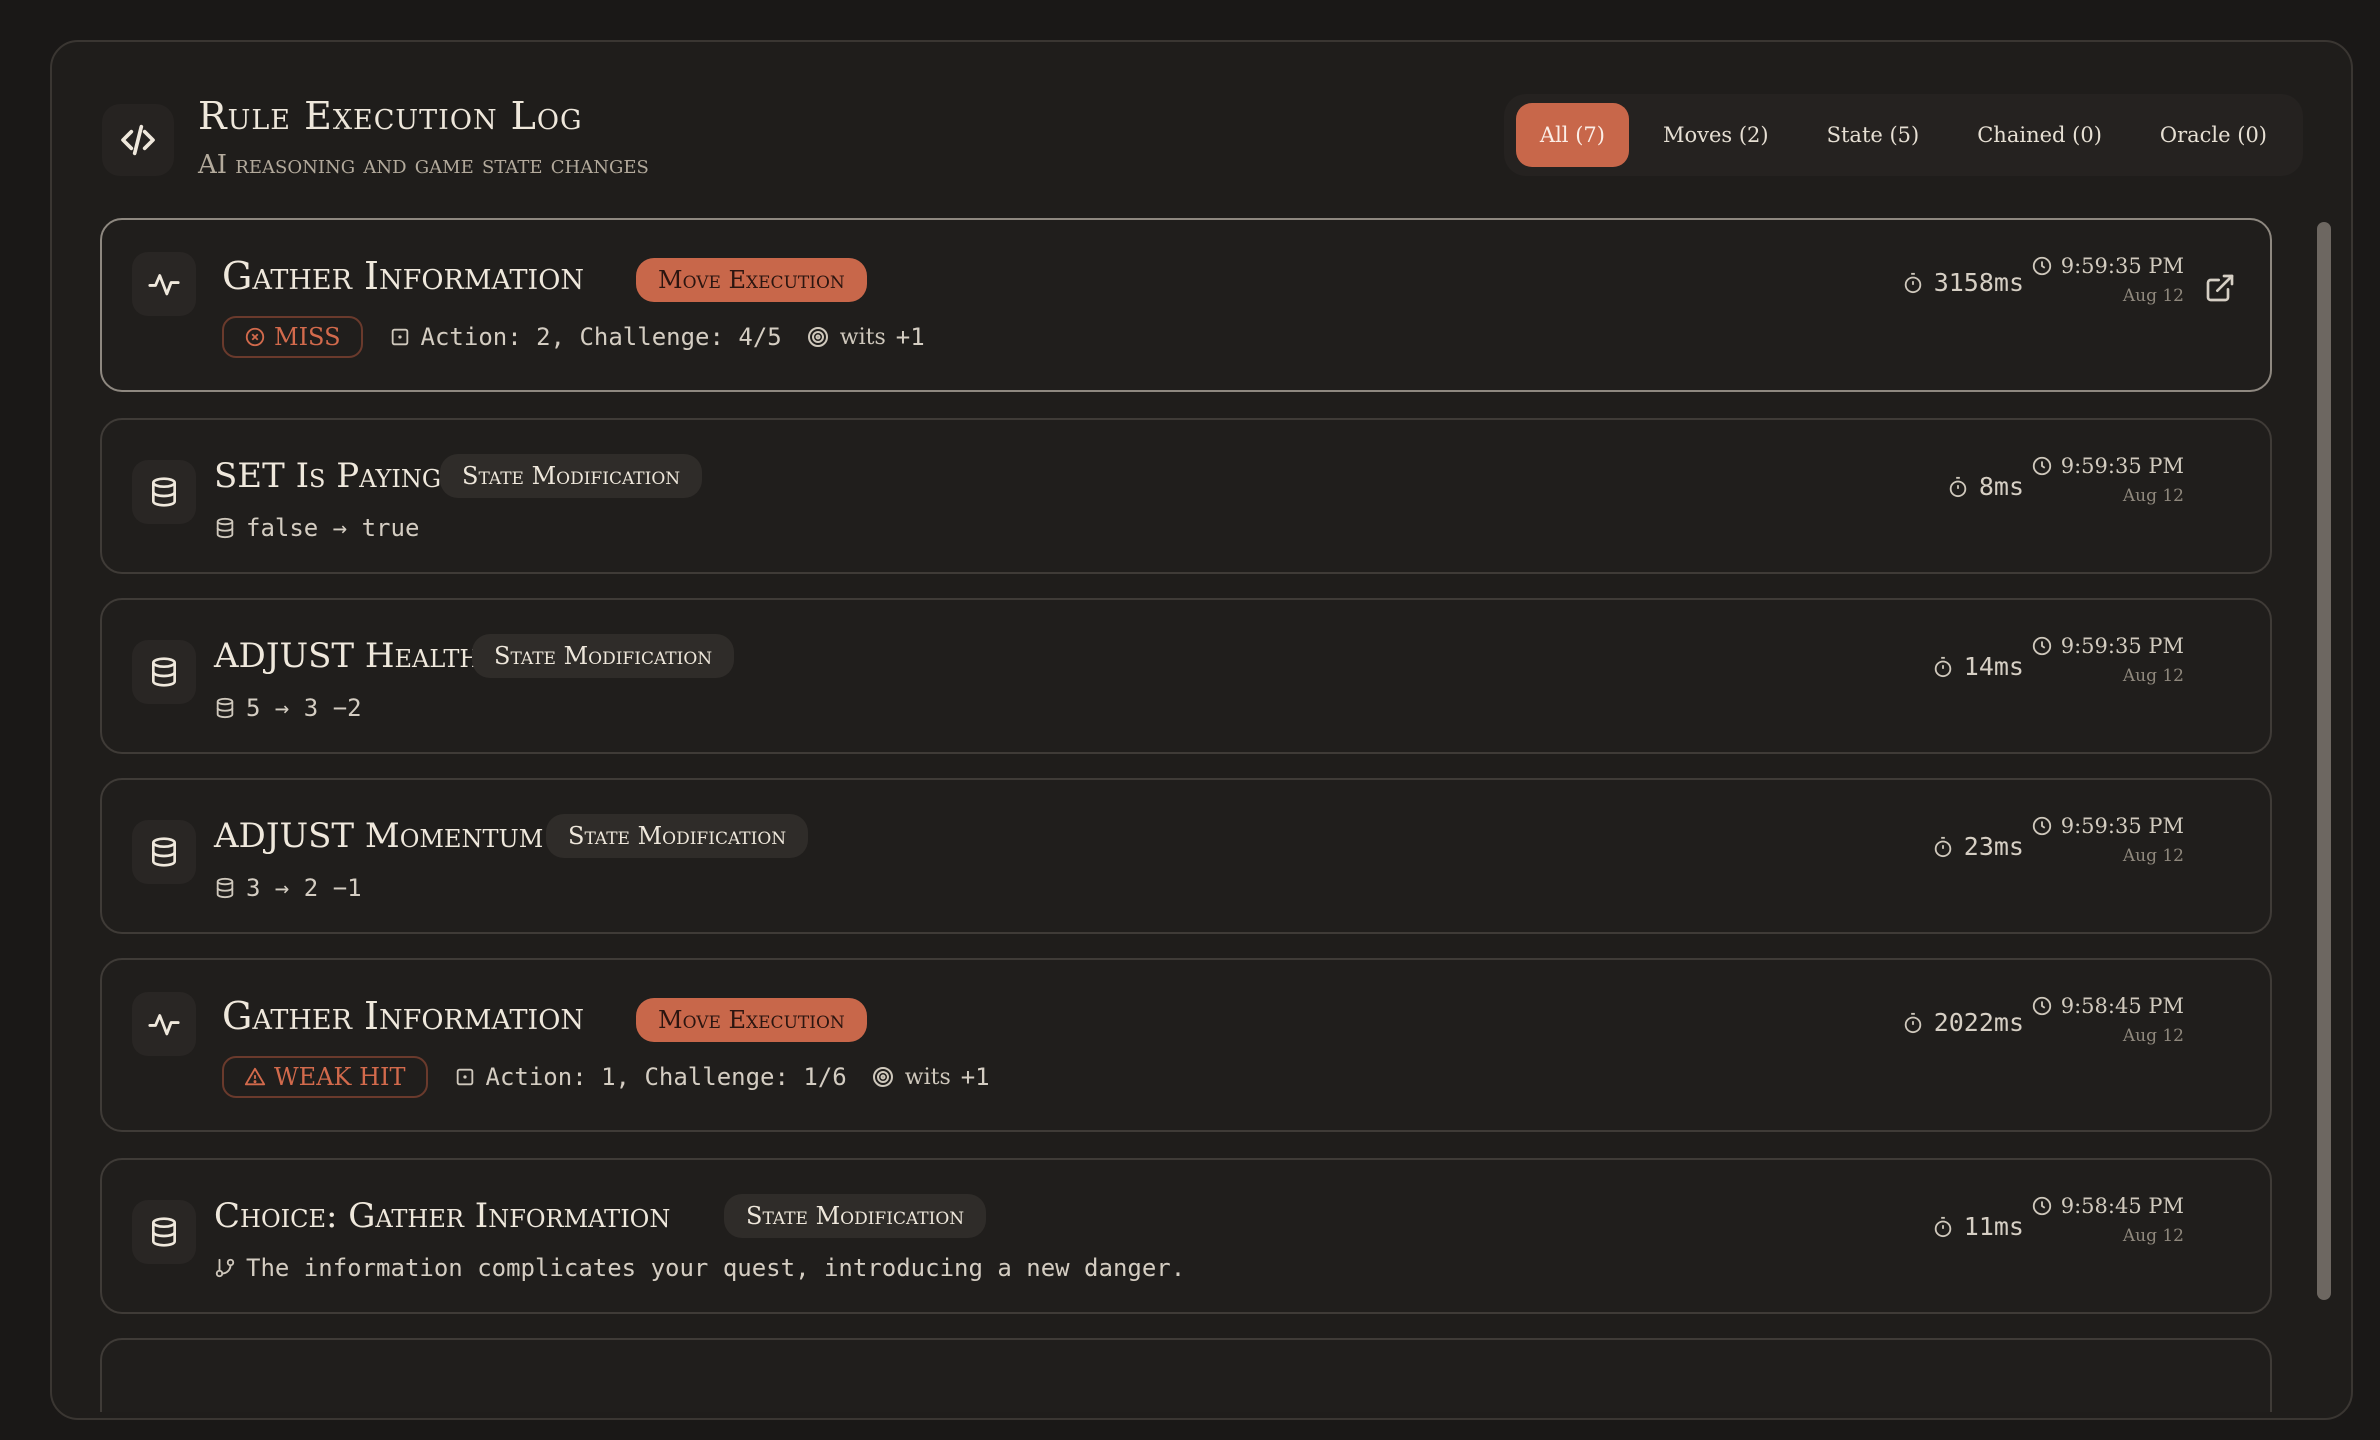  I want to click on git-branch-icon, so click(225, 1268).